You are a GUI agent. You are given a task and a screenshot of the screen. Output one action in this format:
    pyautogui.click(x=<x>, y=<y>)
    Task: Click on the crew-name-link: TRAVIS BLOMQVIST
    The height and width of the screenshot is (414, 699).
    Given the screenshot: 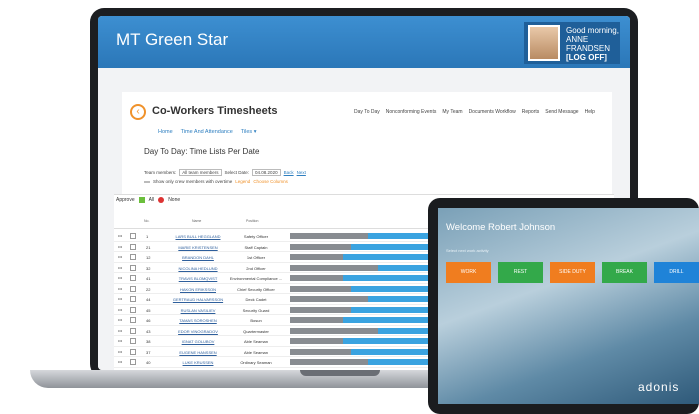 What is the action you would take?
    pyautogui.click(x=198, y=278)
    